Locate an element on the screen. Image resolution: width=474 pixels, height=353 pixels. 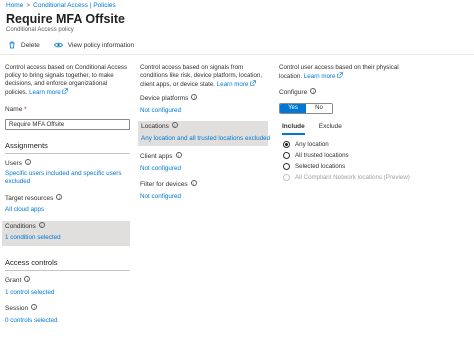
assignments-heading: Assignments is located at coordinates (26, 145).